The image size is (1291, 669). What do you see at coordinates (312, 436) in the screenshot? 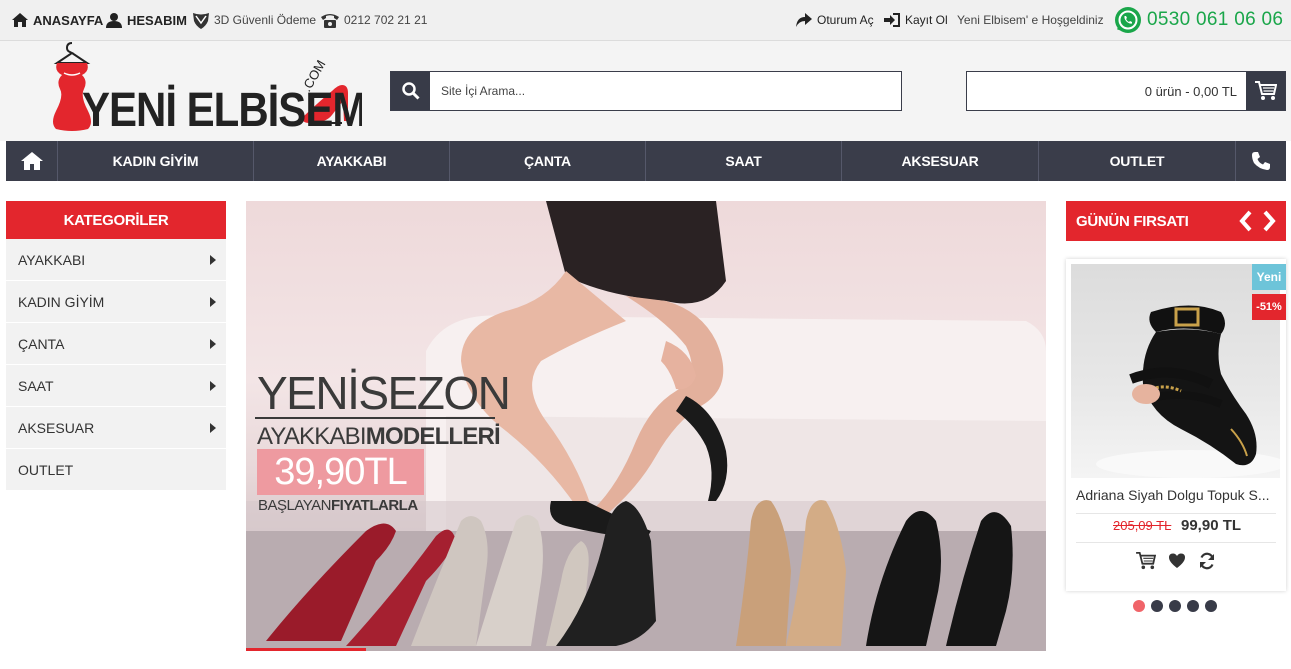
I see `banner-subheadline-a: AYAKKABI` at bounding box center [312, 436].